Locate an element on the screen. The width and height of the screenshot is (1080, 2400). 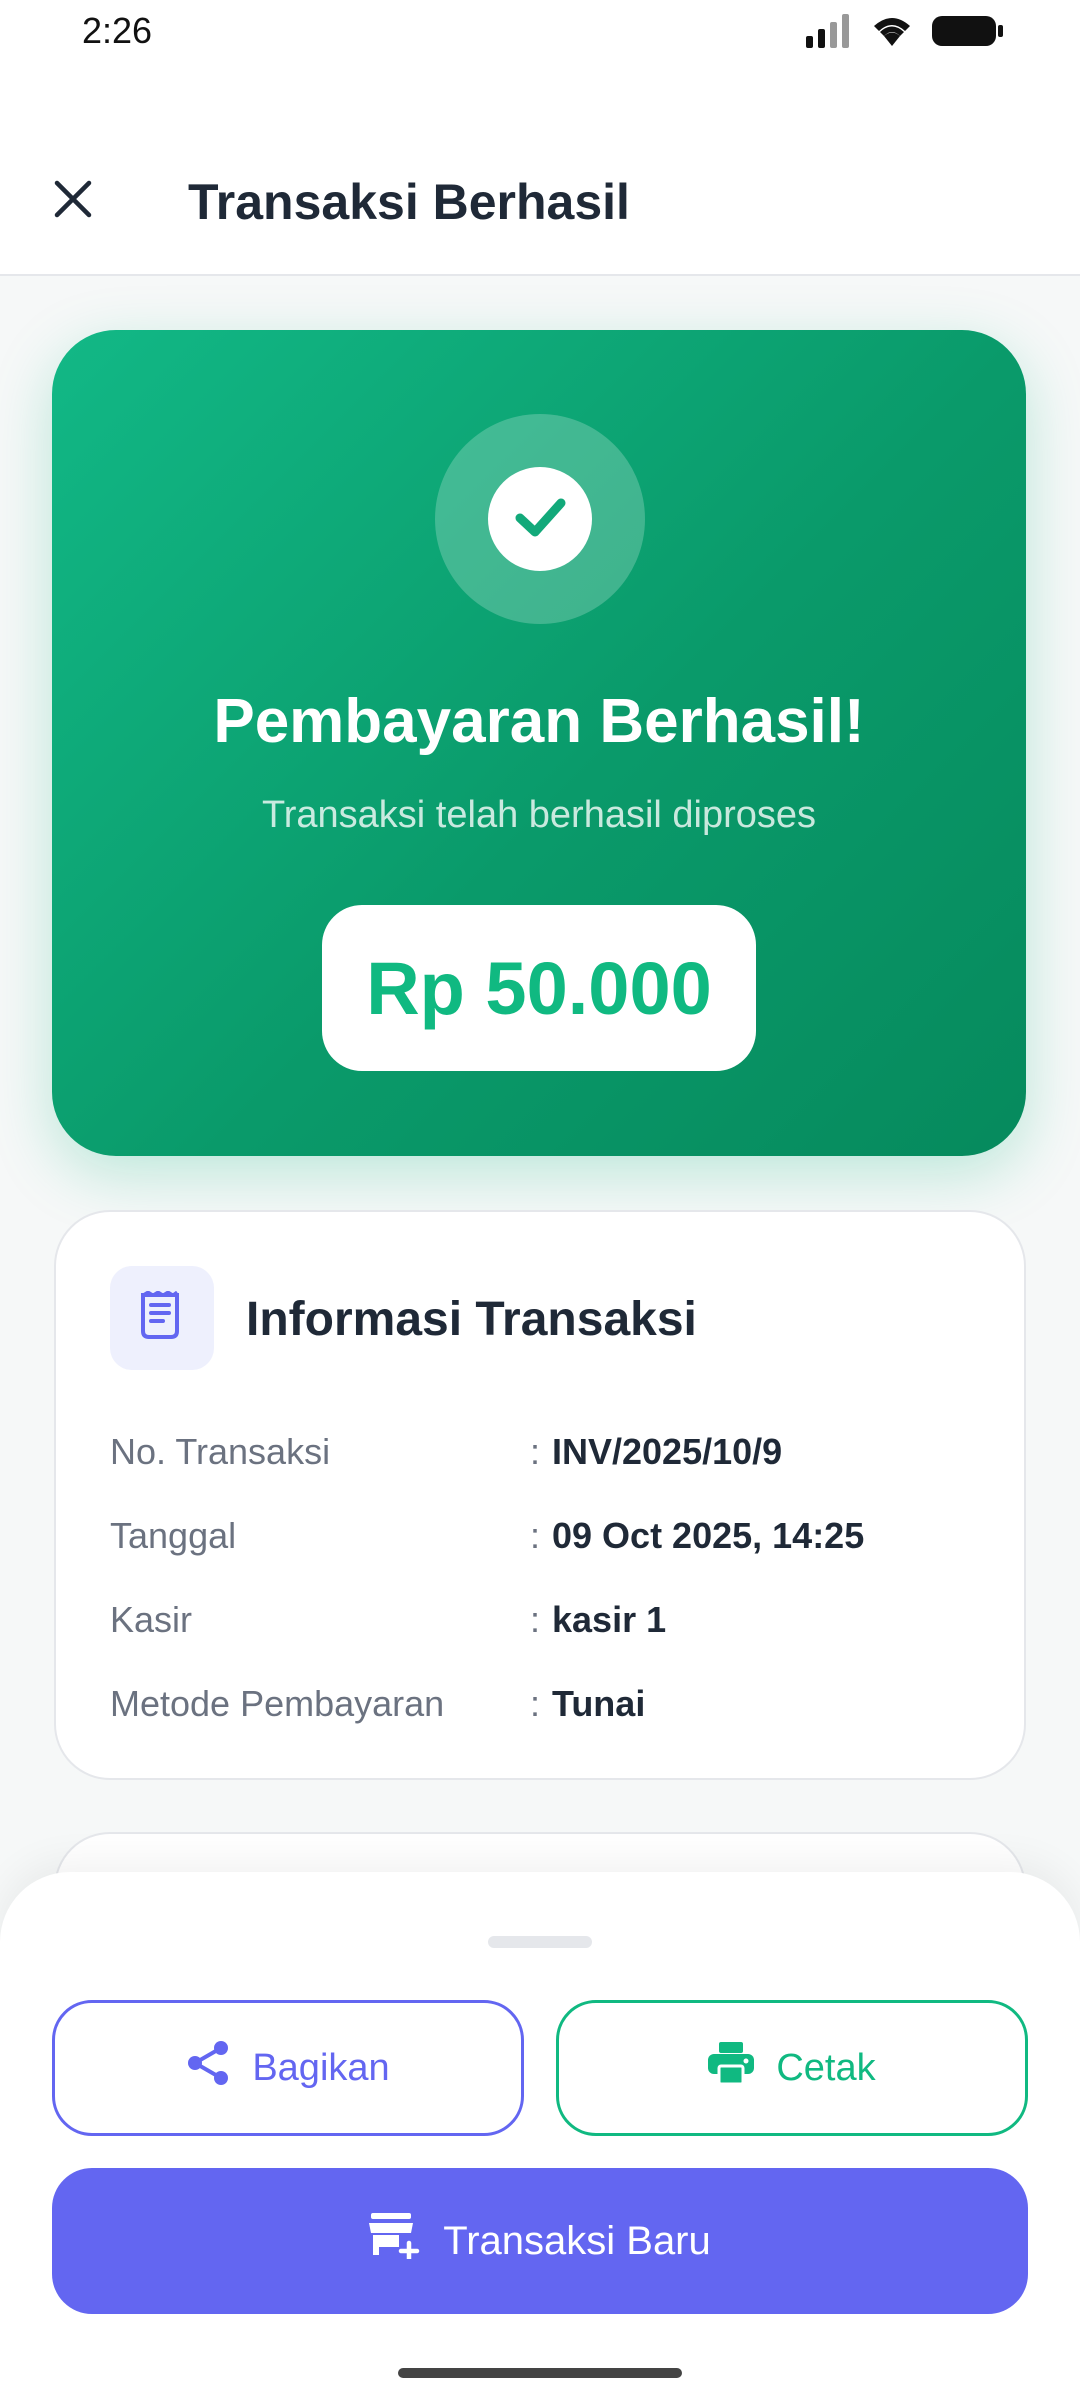
info-value: Tunai is located at coordinates (599, 1703).